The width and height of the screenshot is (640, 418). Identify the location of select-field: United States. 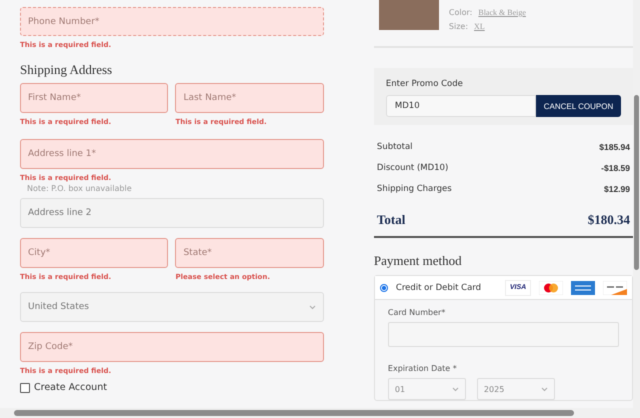
(172, 307).